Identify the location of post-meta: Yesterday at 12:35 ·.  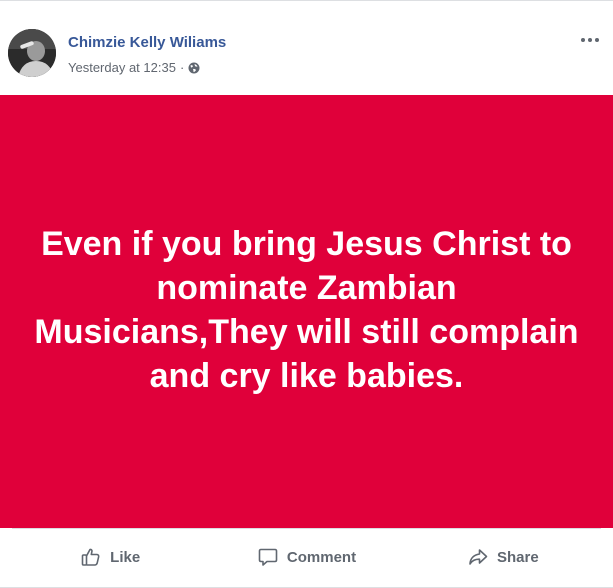
(134, 67).